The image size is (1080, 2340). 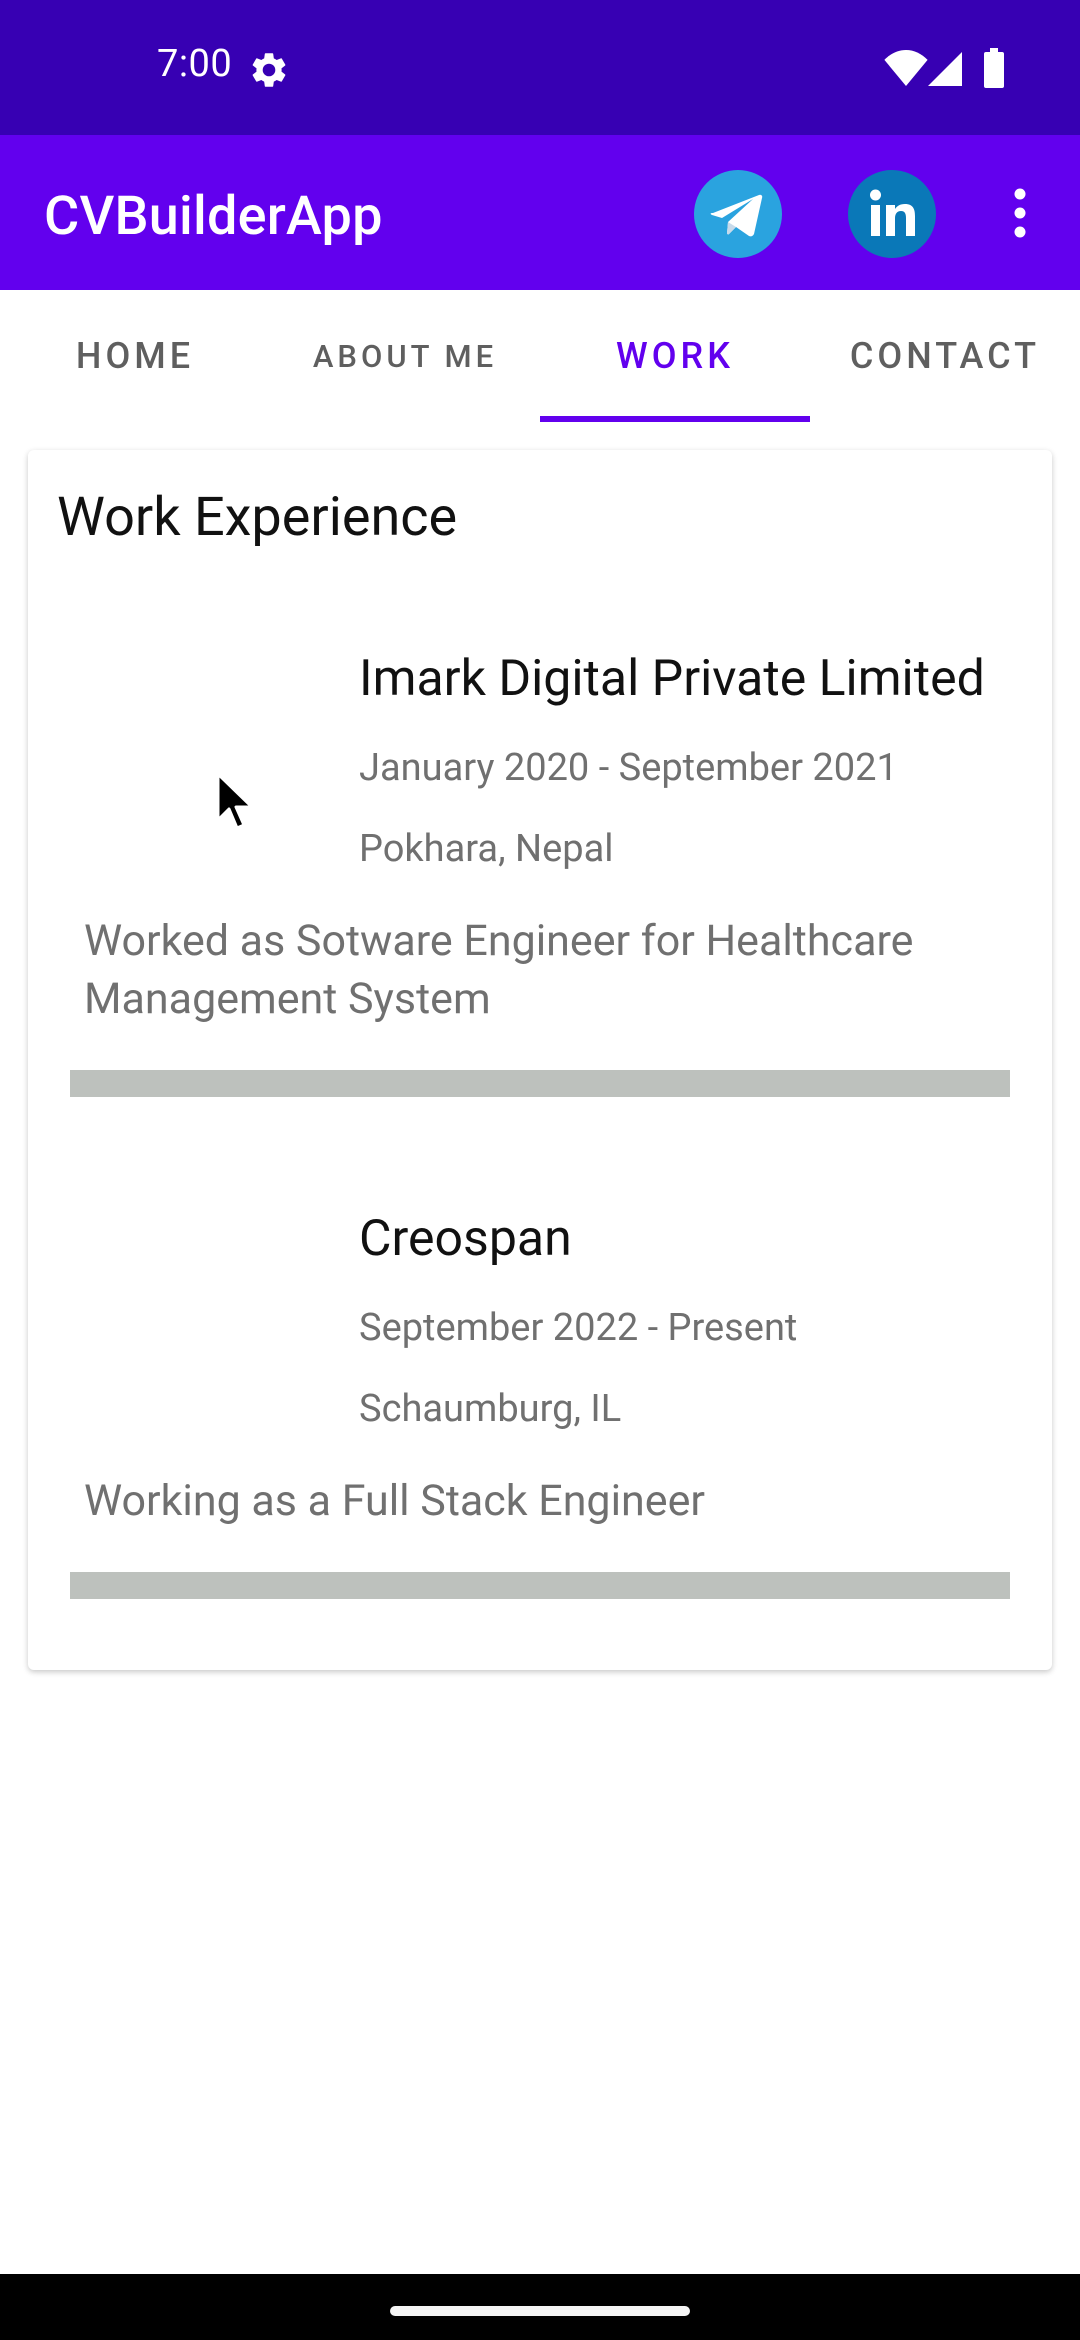 What do you see at coordinates (465, 1239) in the screenshot?
I see `job-company: Creospan` at bounding box center [465, 1239].